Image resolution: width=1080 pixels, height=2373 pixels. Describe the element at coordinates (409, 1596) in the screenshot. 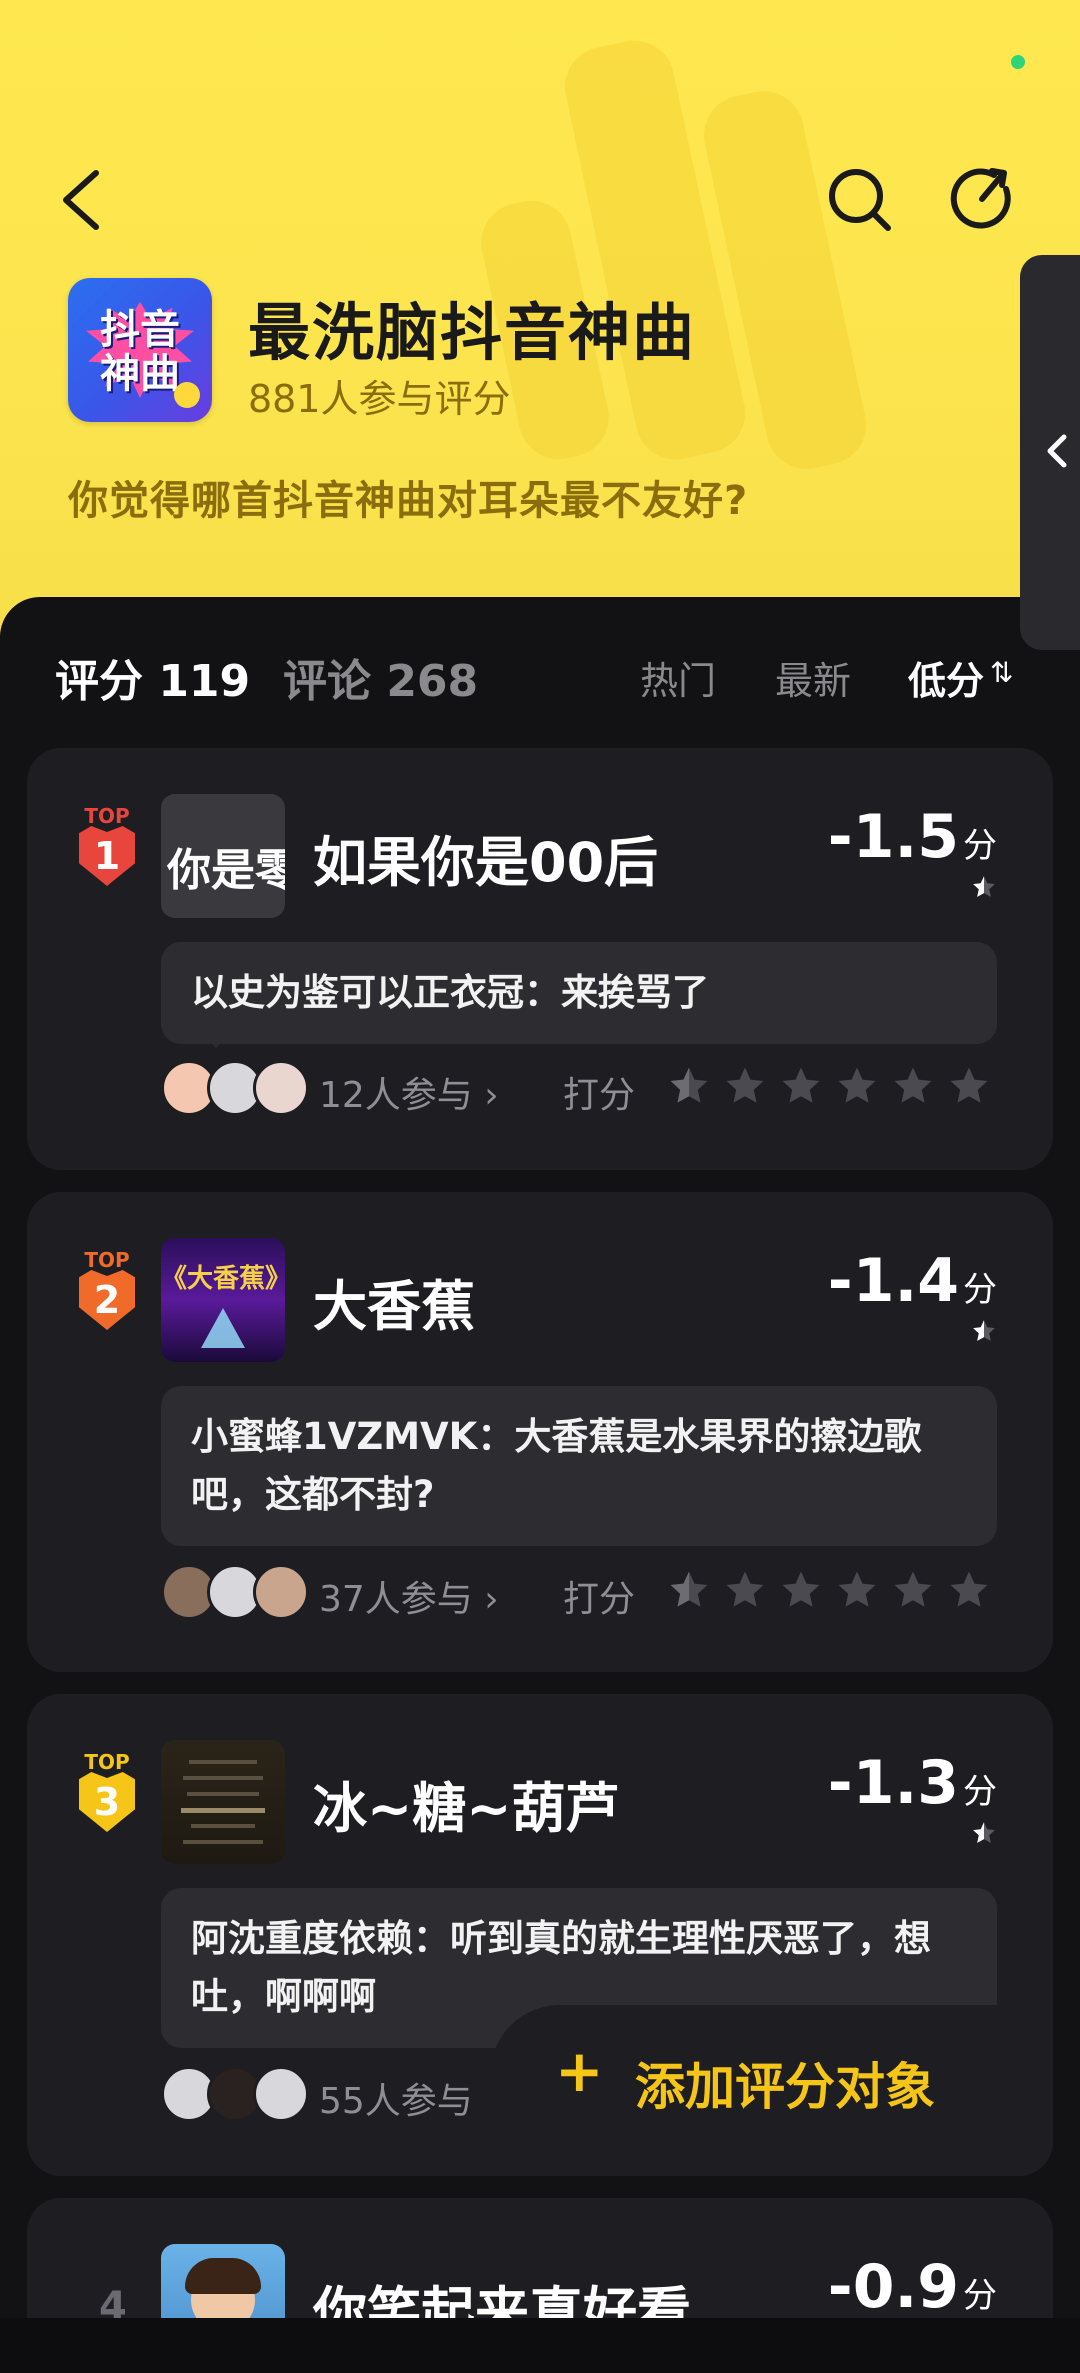

I see `join-count-link: 37人参与 ›` at that location.